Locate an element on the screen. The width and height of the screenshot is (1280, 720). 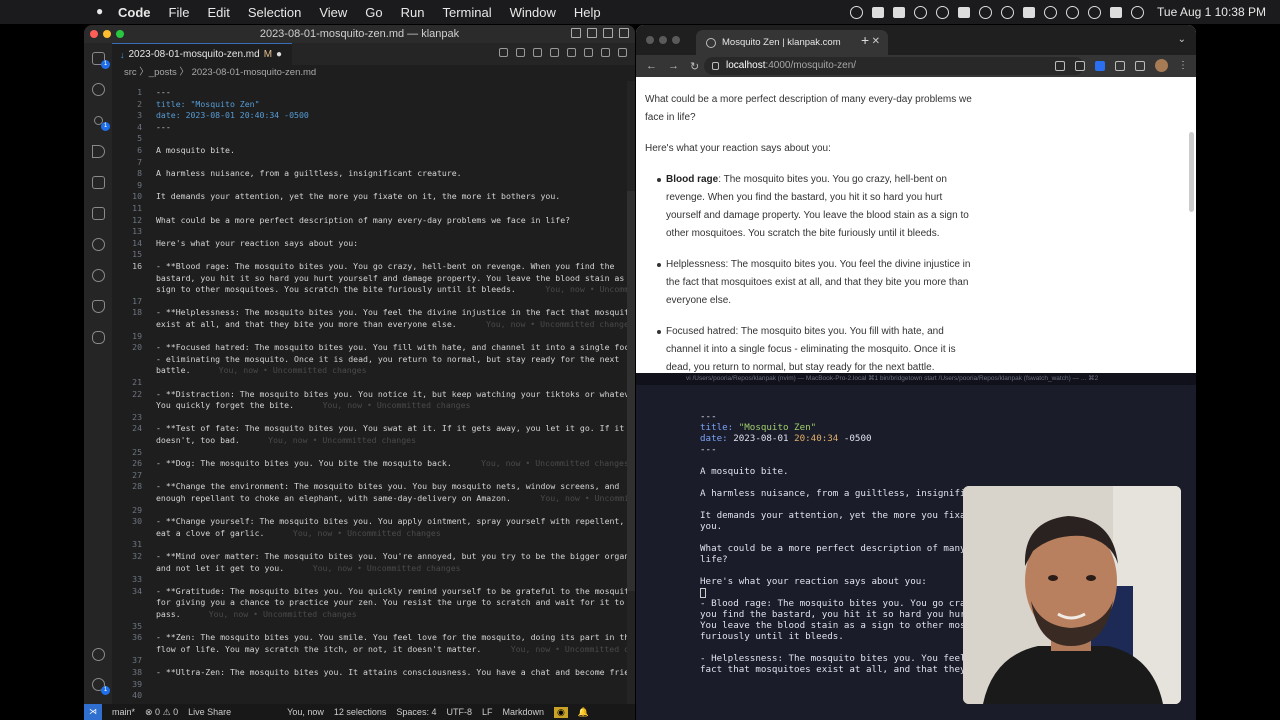
extensions-icon is located at coordinates (98, 182).